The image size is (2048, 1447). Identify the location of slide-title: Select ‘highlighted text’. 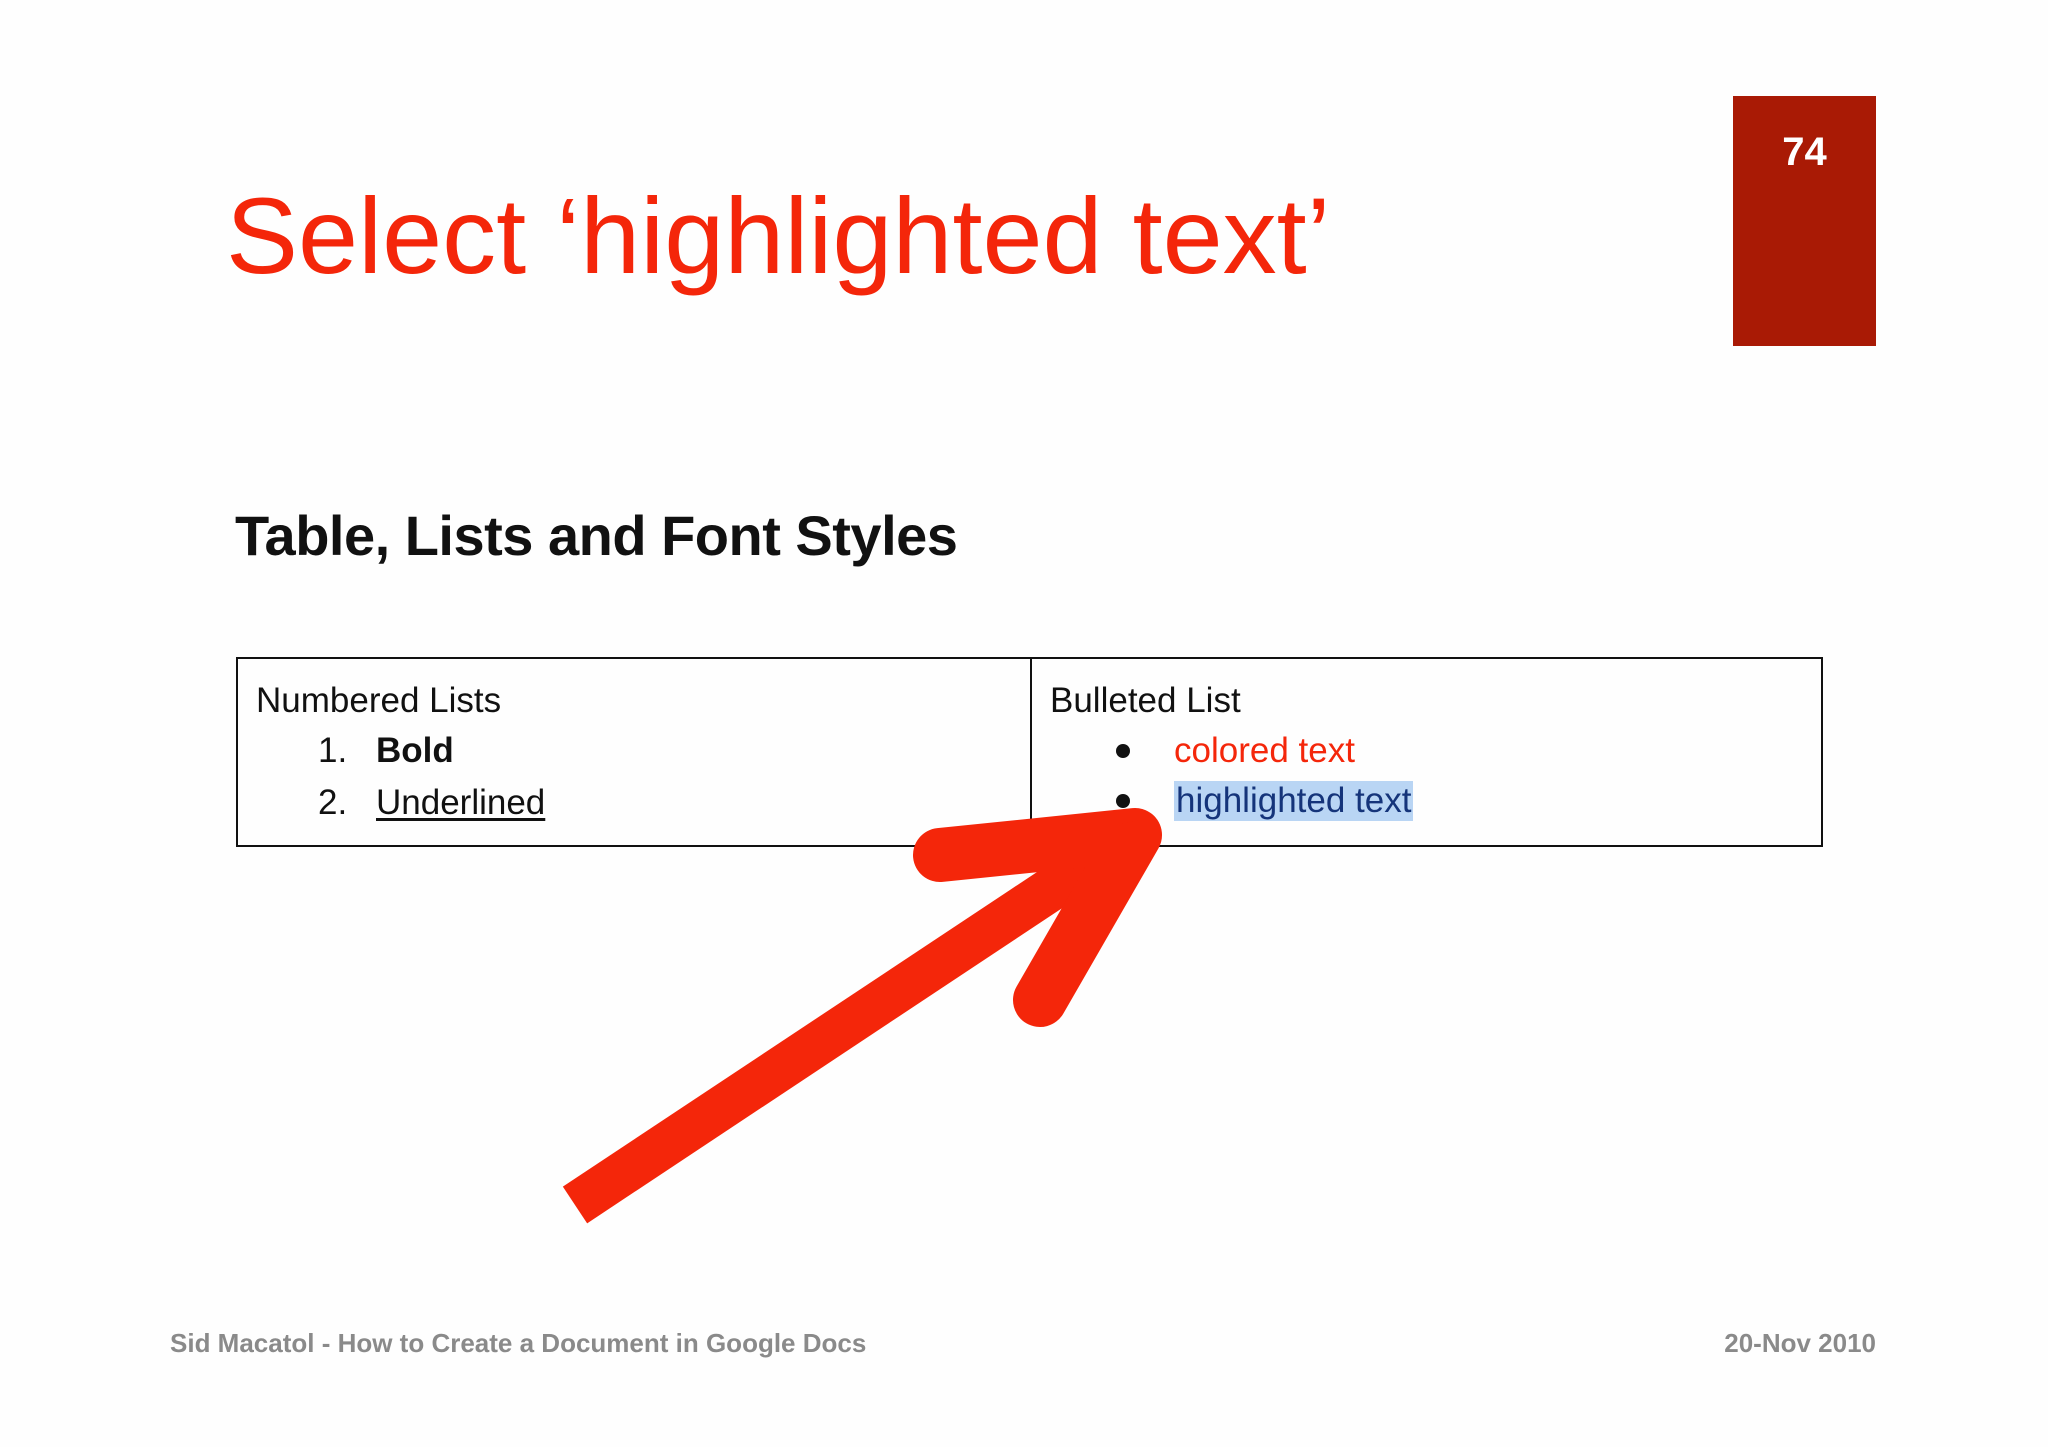
(778, 235).